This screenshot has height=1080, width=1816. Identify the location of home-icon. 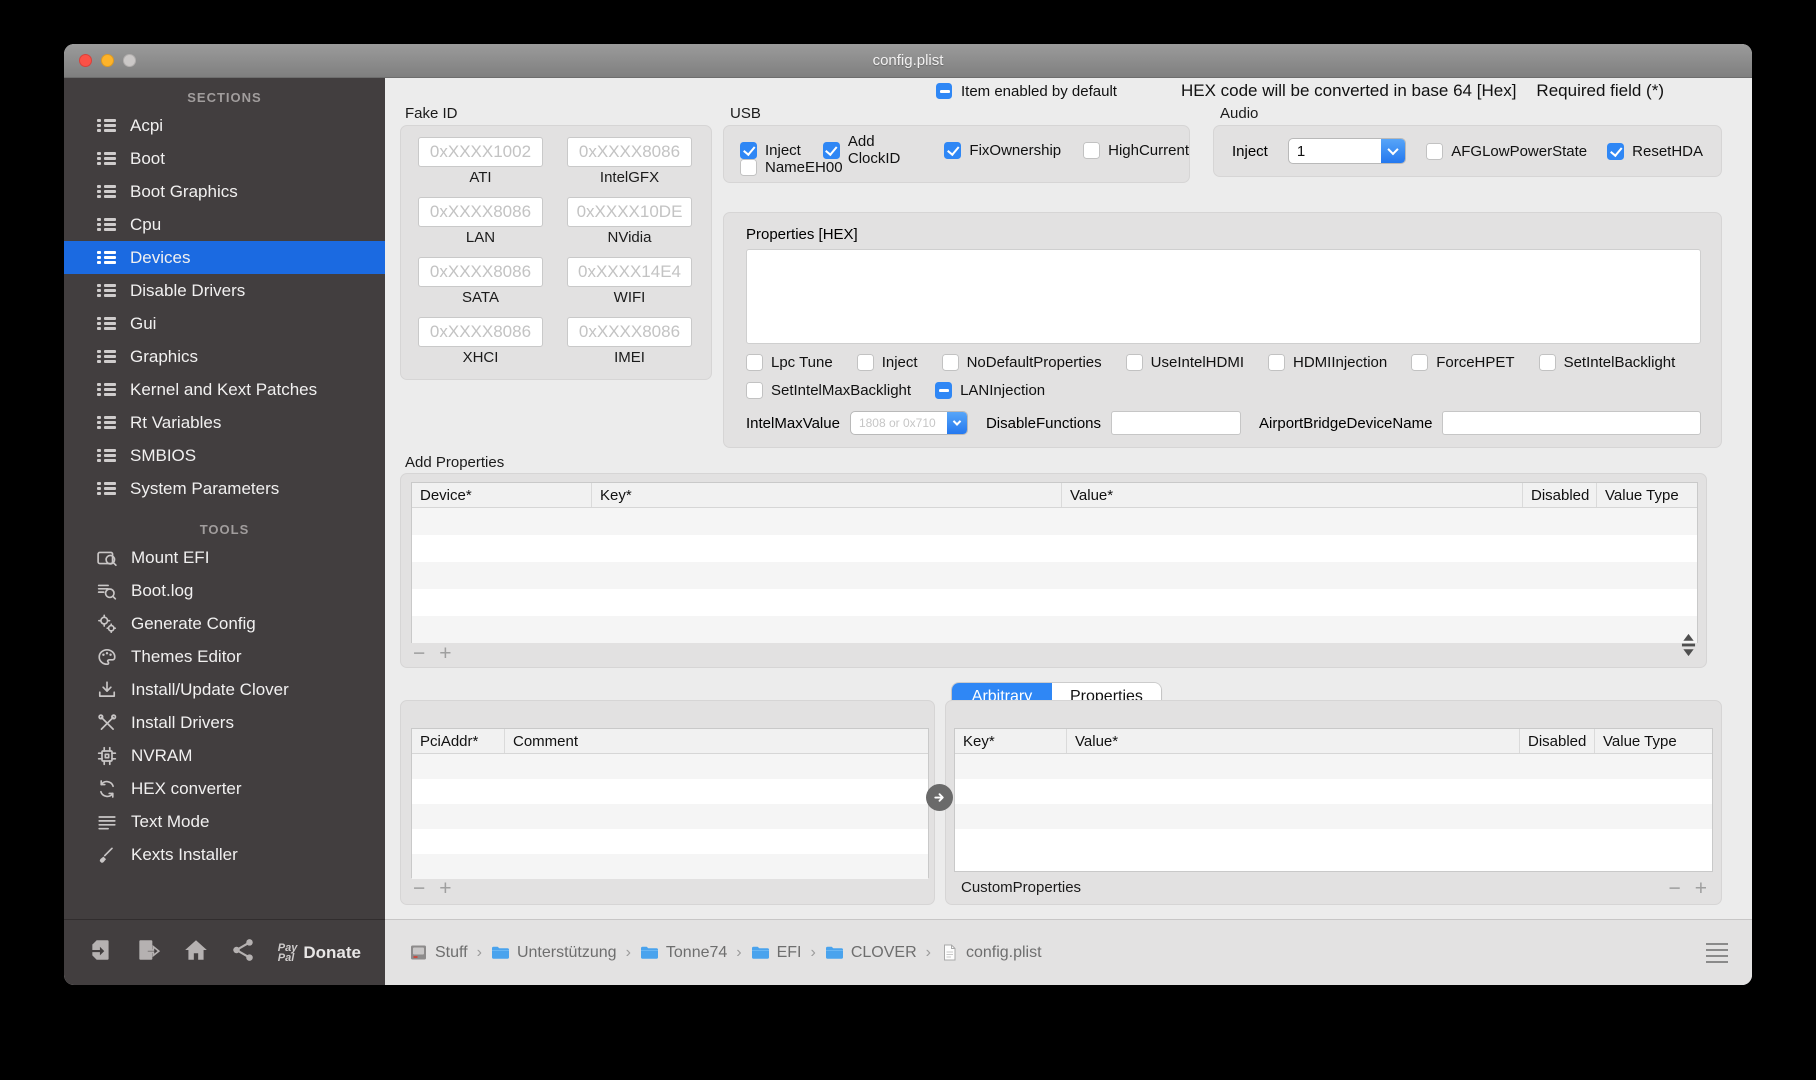
(196, 952).